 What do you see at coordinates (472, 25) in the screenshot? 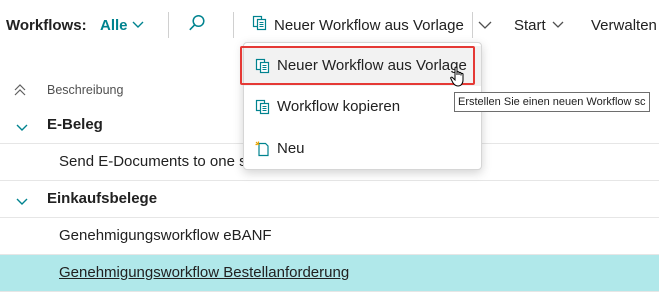
I see `split-button-divider` at bounding box center [472, 25].